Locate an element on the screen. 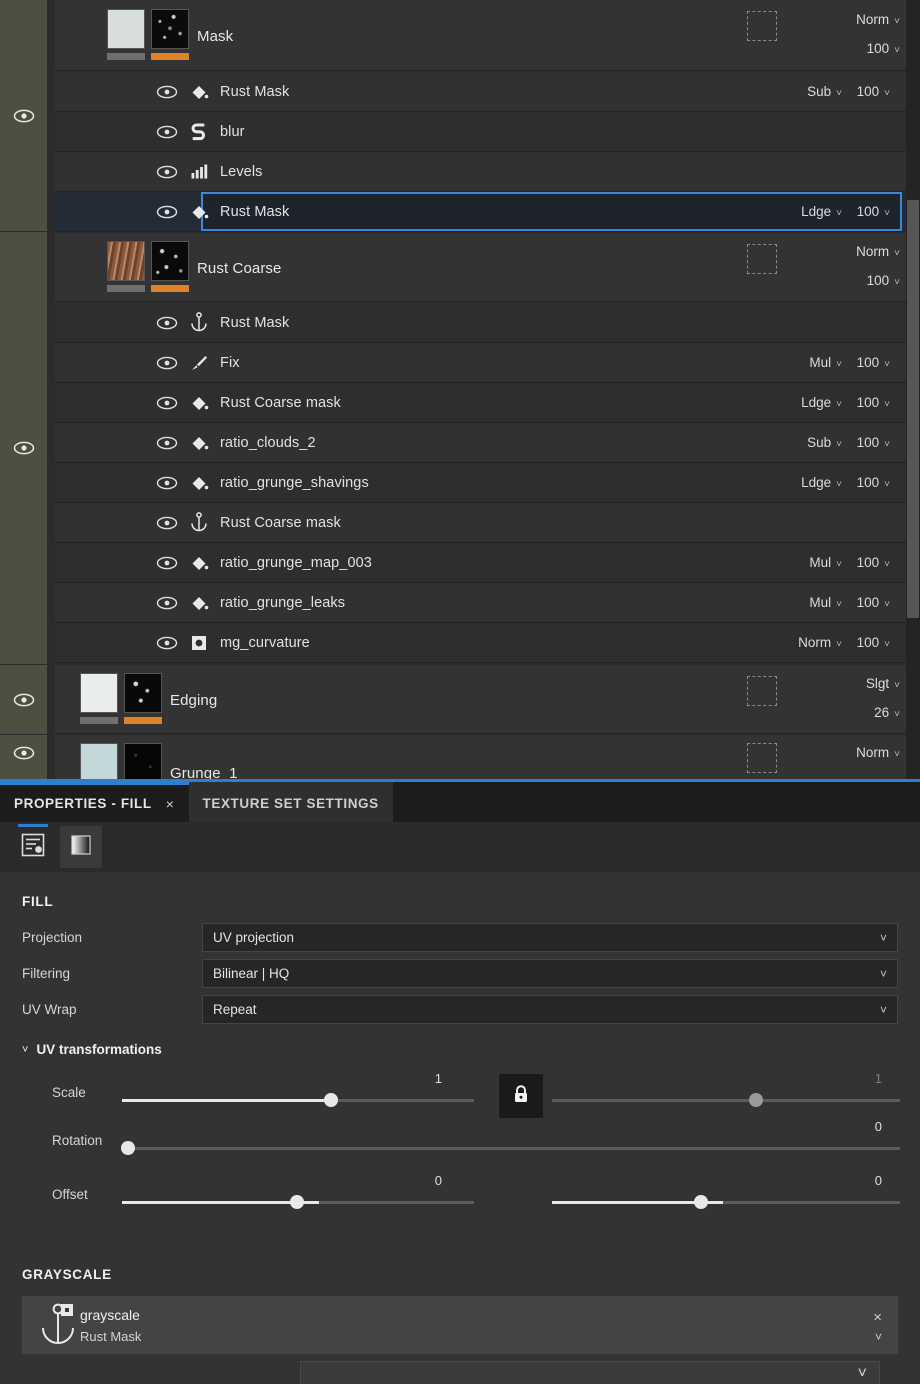 Image resolution: width=920 pixels, height=1384 pixels. layer-row: Rust Coarse mask × is located at coordinates (487, 523).